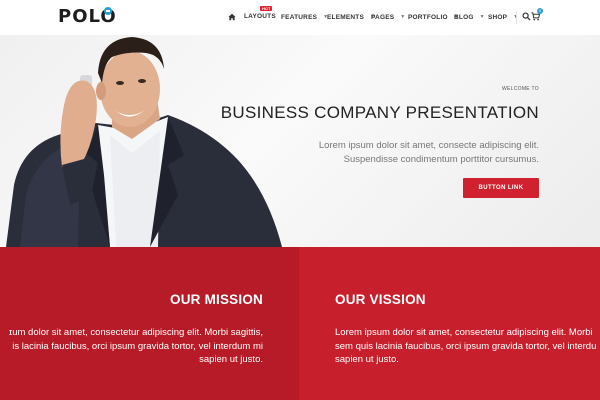 The height and width of the screenshot is (400, 600). I want to click on logo-accent-icon, so click(108, 11).